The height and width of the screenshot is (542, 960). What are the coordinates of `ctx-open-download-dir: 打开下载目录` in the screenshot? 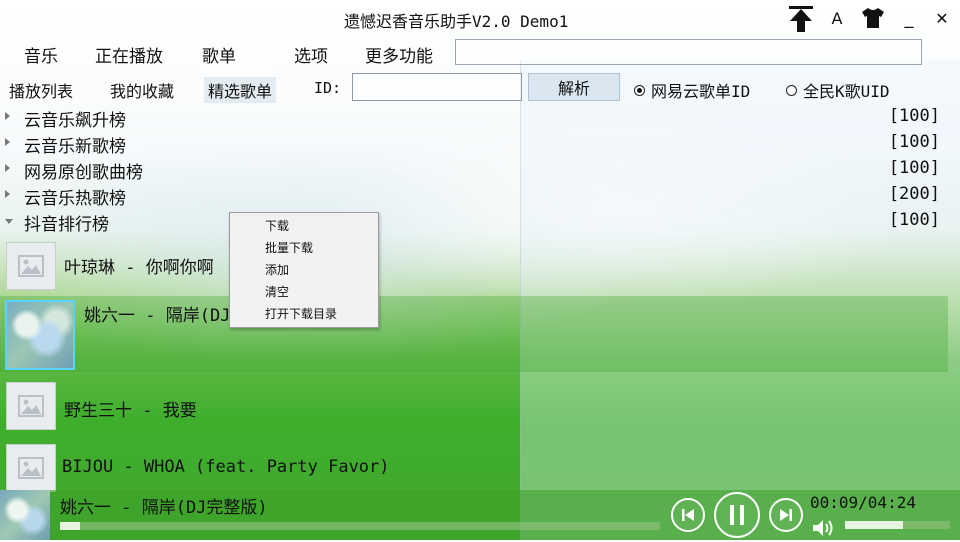 It's located at (304, 314).